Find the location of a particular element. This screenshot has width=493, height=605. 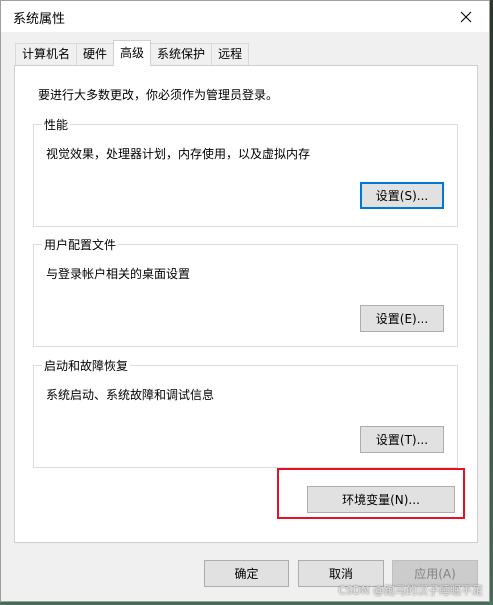

watermark: CSDN @跑马的汉子睡眠不足 is located at coordinates (410, 590).